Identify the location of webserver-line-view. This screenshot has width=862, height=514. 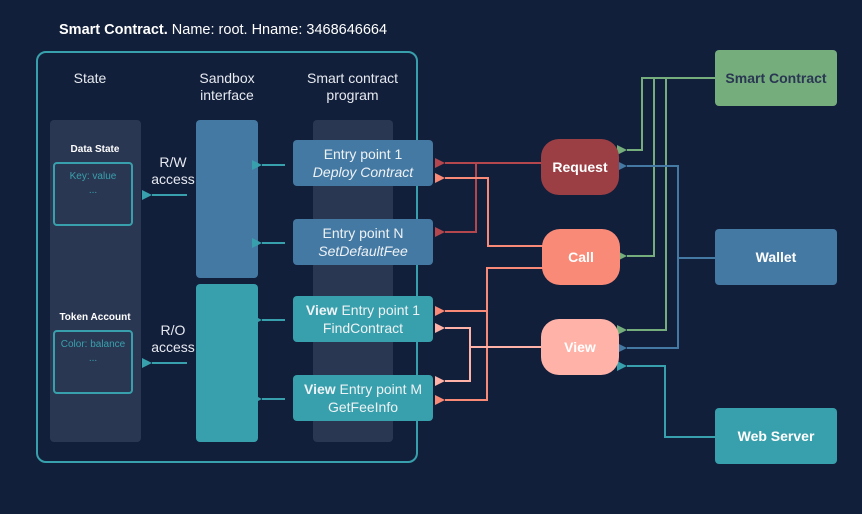
(666, 399).